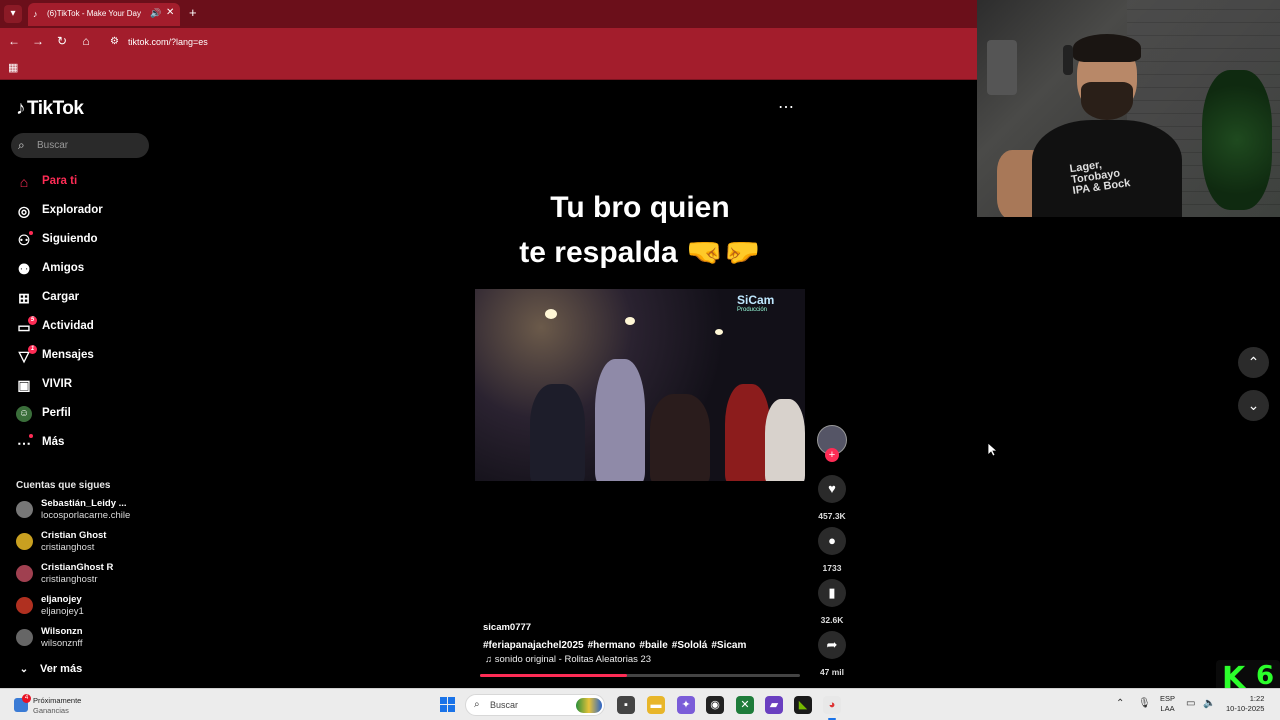 The height and width of the screenshot is (720, 1280). Describe the element at coordinates (488, 68) in the screenshot. I see `bookmarks-bar: ▦` at that location.